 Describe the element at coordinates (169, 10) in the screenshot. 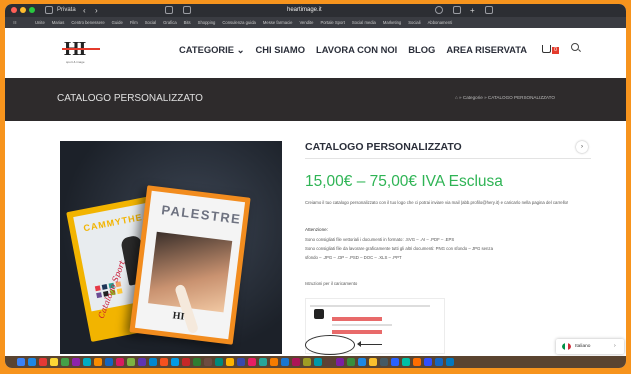

I see `shield-icon` at that location.